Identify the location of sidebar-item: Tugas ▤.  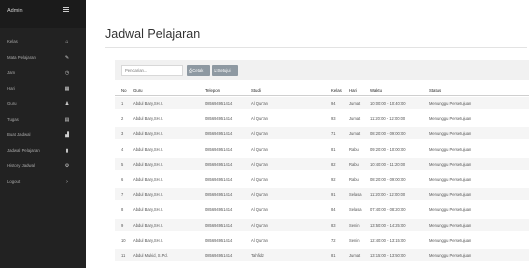
(43, 120).